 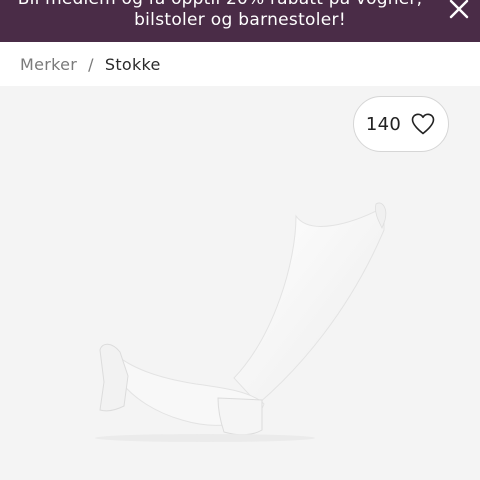 What do you see at coordinates (423, 124) in the screenshot?
I see `heart-outline-icon` at bounding box center [423, 124].